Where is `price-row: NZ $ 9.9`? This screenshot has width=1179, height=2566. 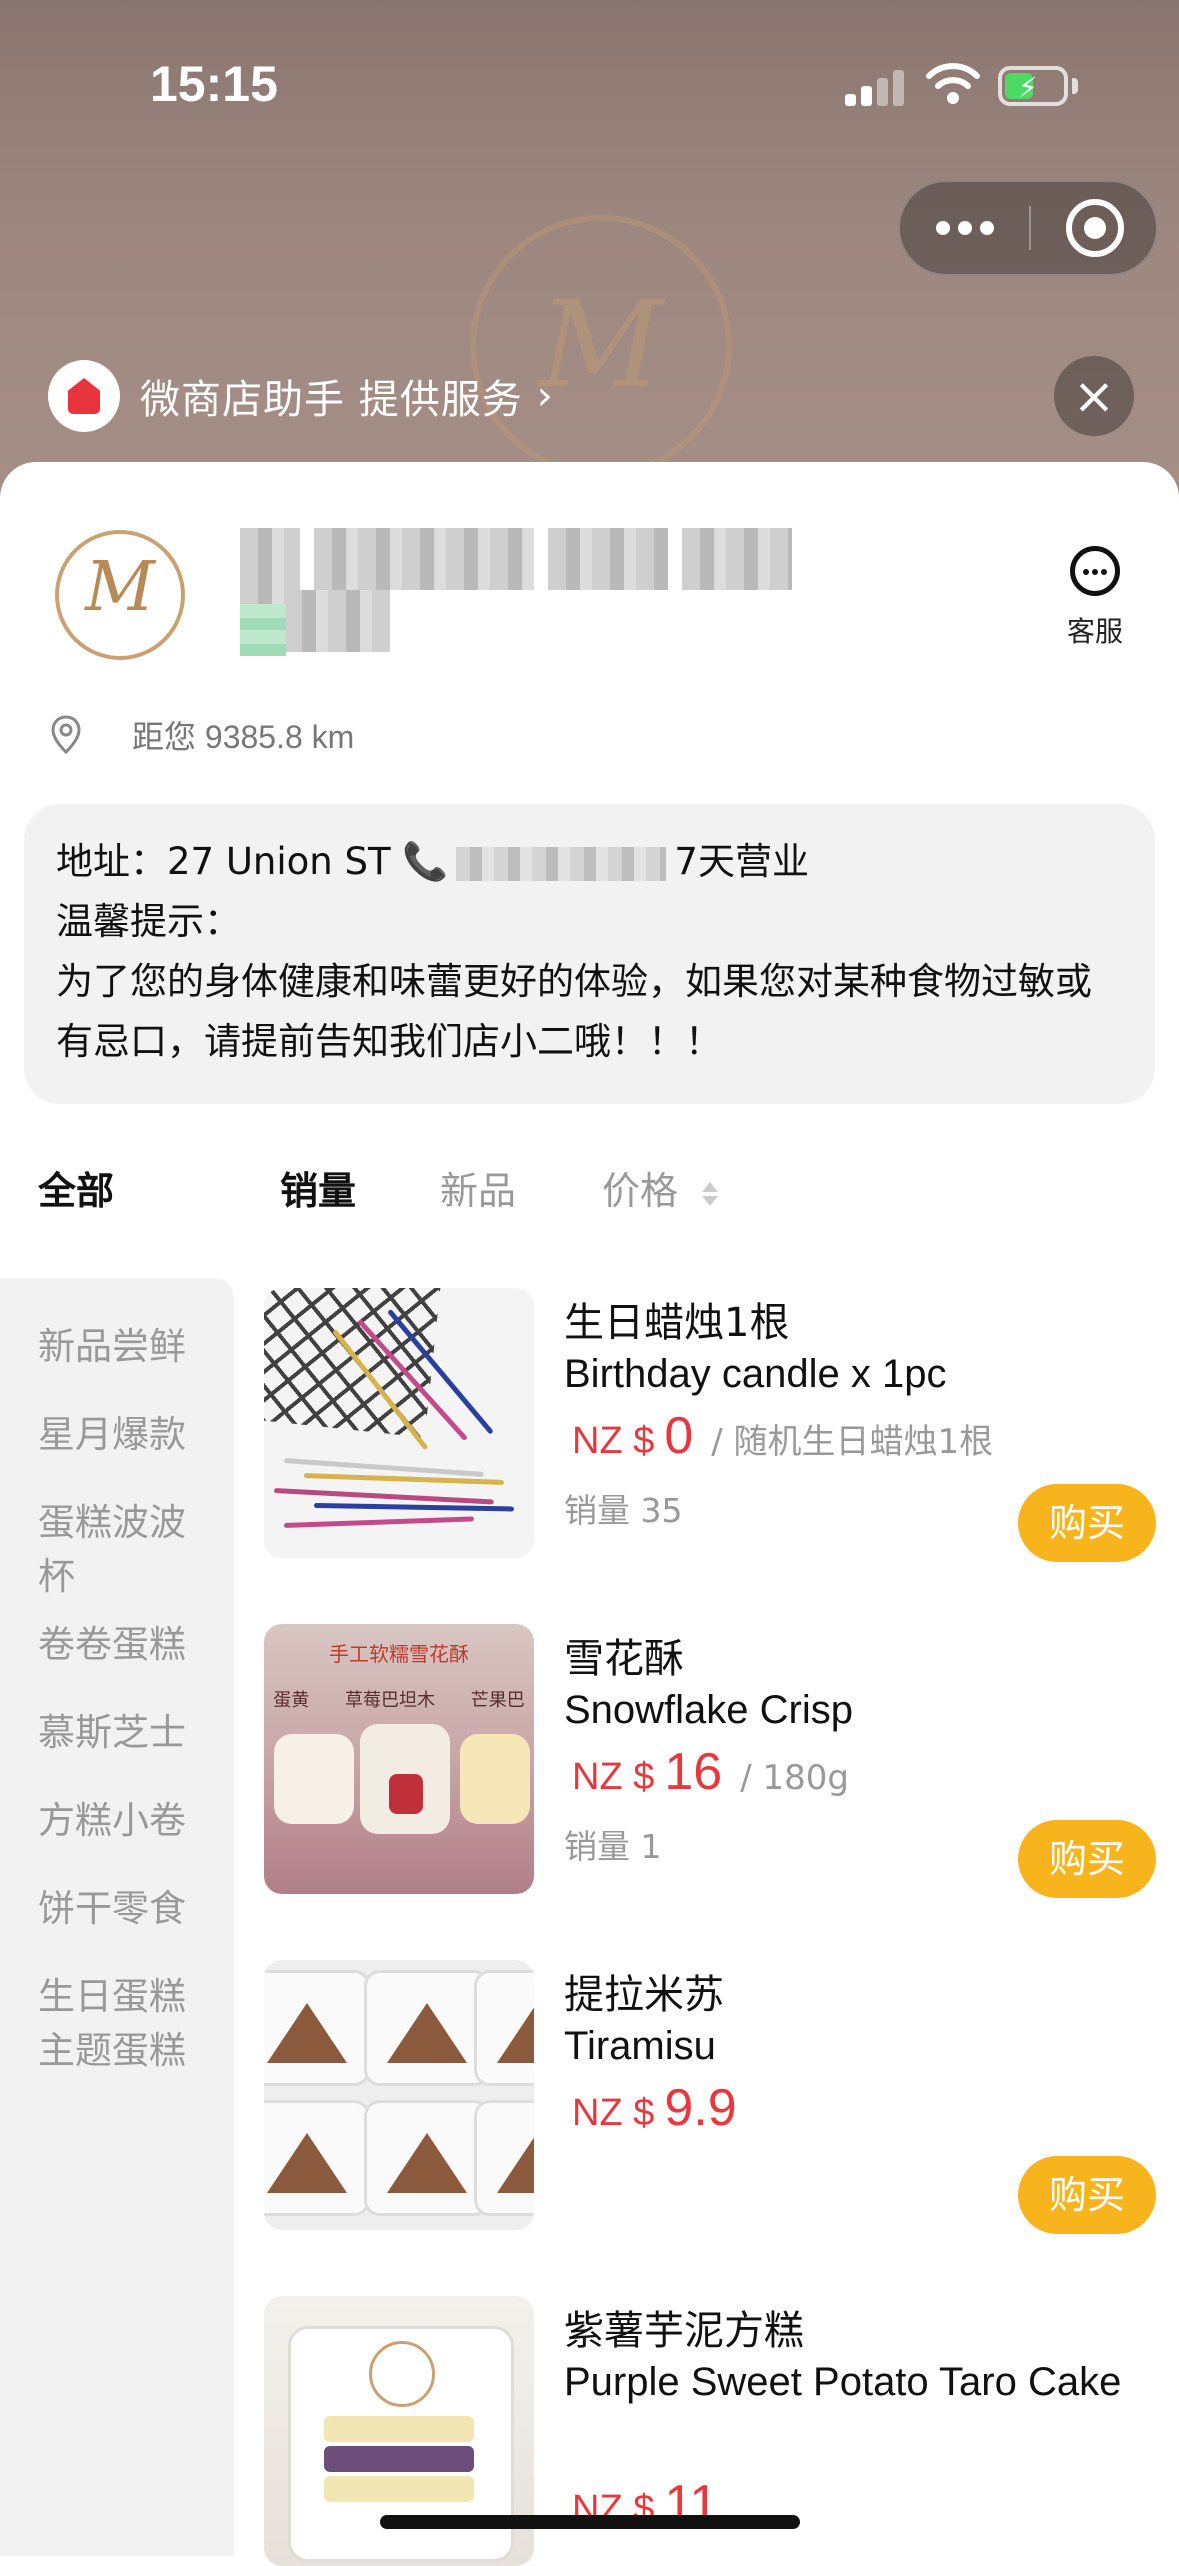 price-row: NZ $ 9.9 is located at coordinates (654, 2108).